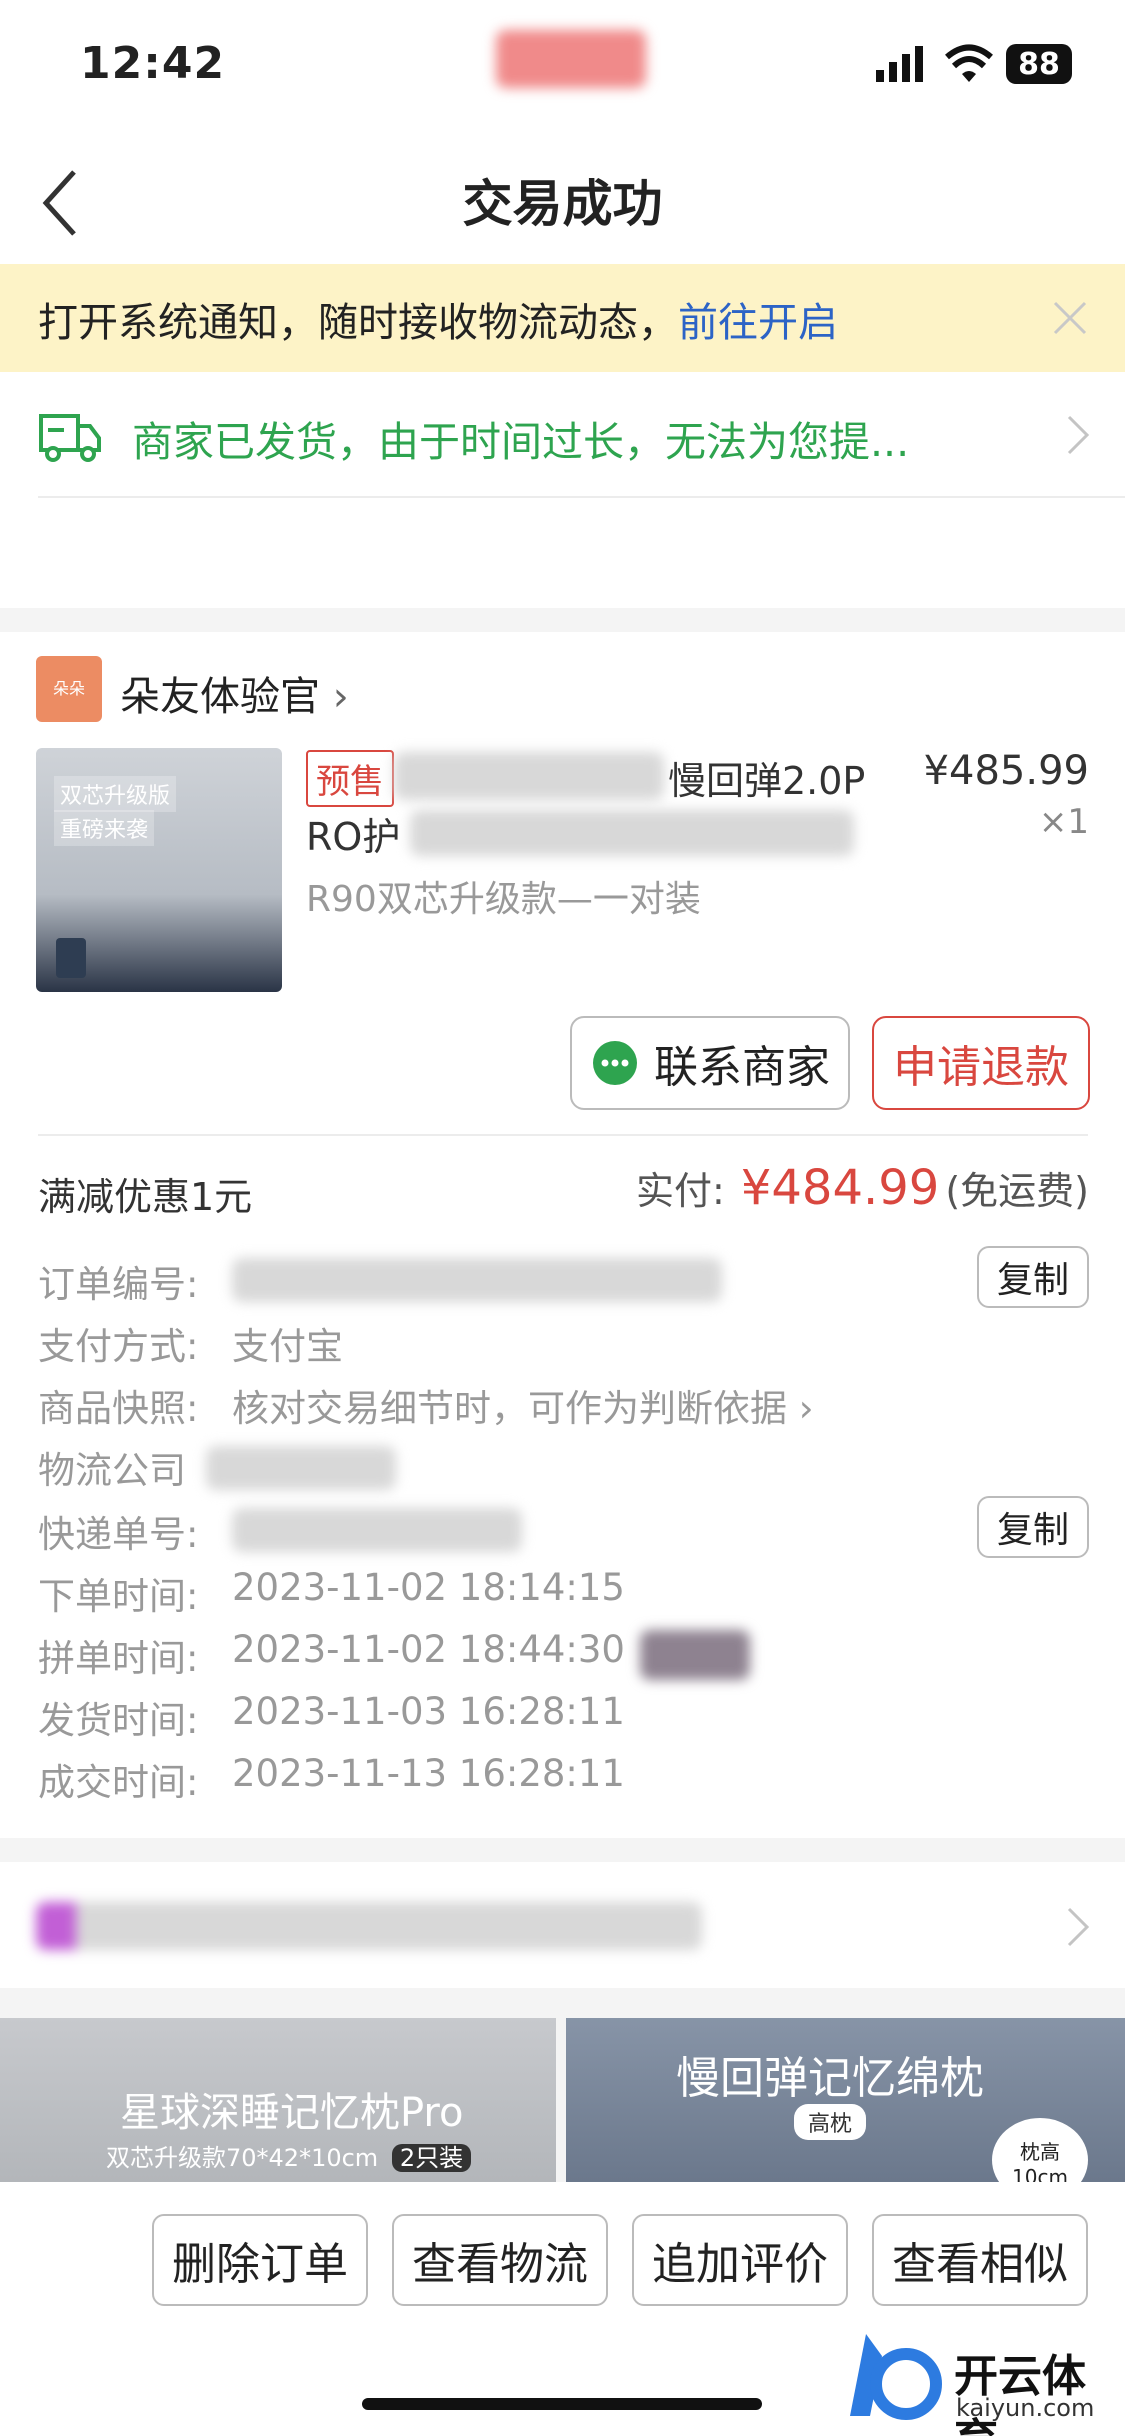  Describe the element at coordinates (740, 2260) in the screenshot. I see `add-review-button: 追加评价` at that location.